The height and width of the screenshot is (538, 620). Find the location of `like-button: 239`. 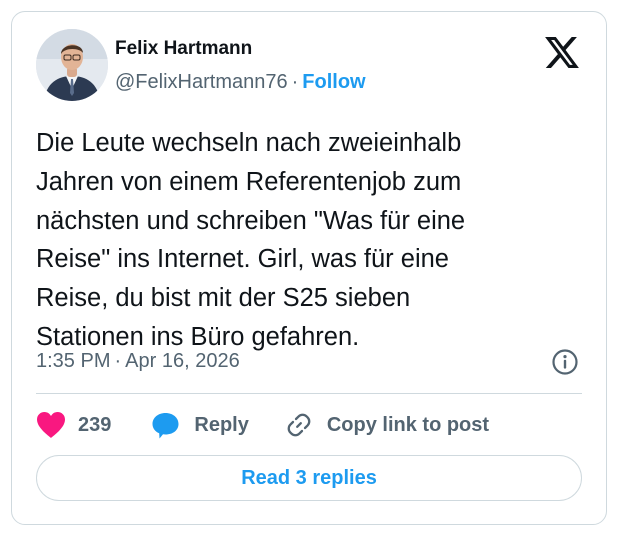

like-button: 239 is located at coordinates (93, 425).